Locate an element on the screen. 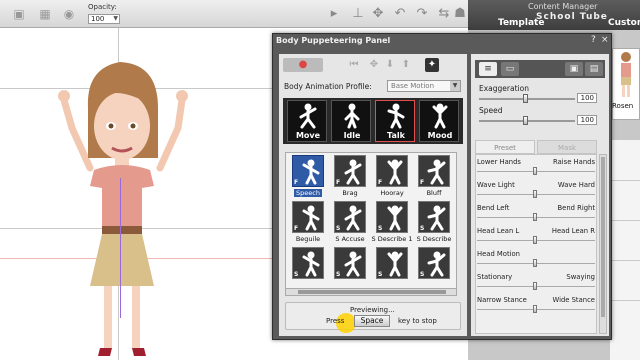 The image size is (640, 360). motion-item: F Beguile is located at coordinates (308, 224).